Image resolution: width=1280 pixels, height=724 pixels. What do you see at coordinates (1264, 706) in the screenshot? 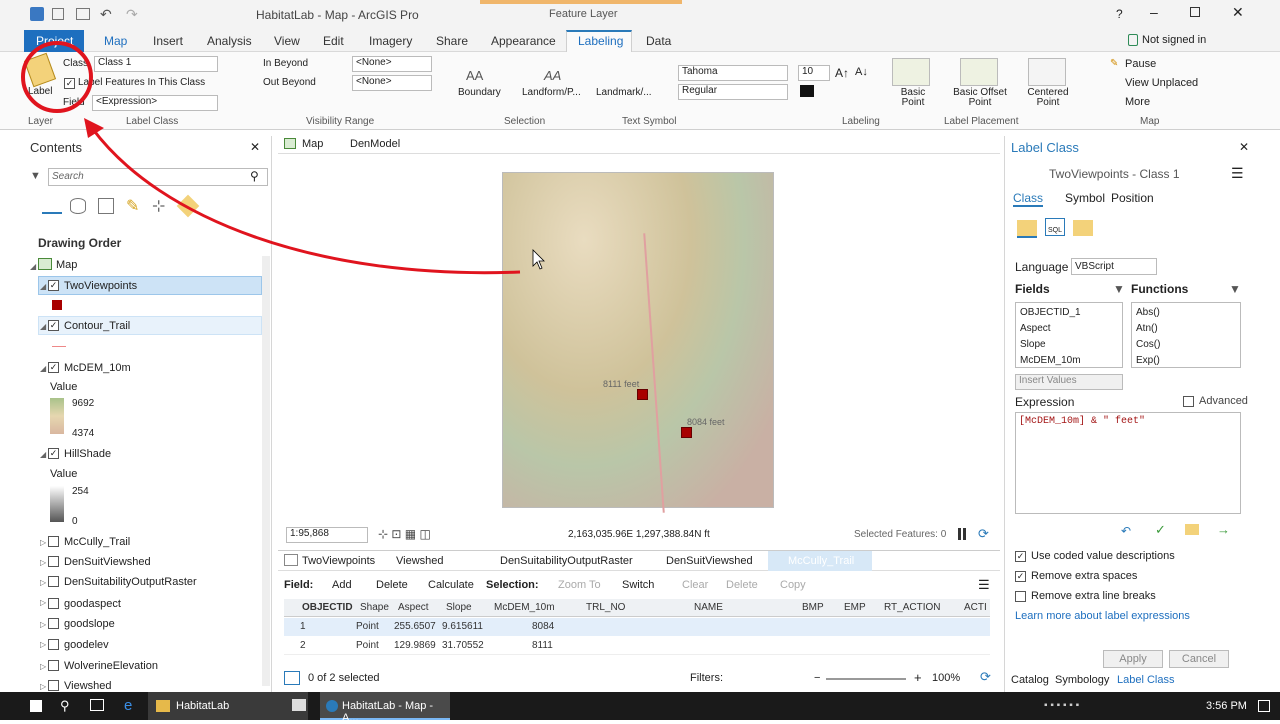
I see `notifications-icon` at bounding box center [1264, 706].